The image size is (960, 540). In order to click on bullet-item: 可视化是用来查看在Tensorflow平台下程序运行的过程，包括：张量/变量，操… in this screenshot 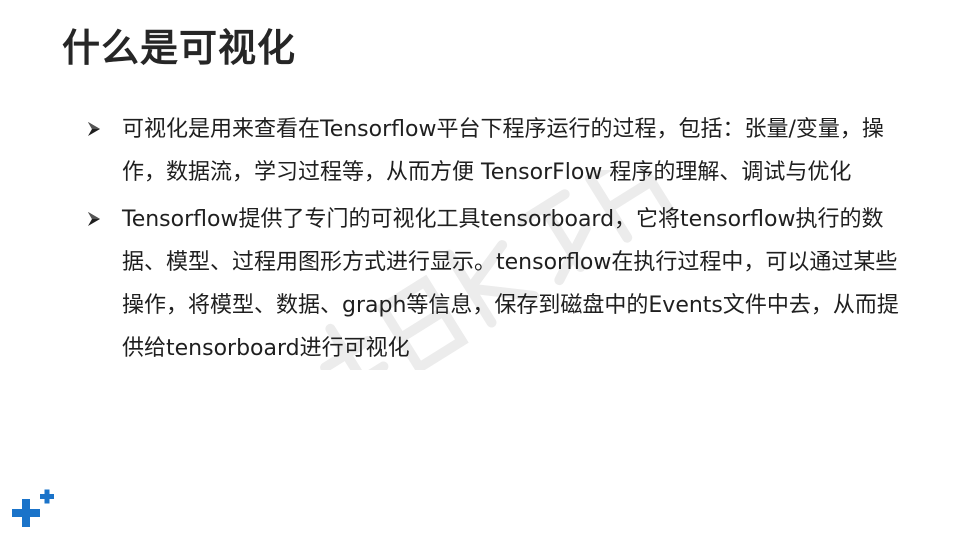, I will do `click(494, 151)`.